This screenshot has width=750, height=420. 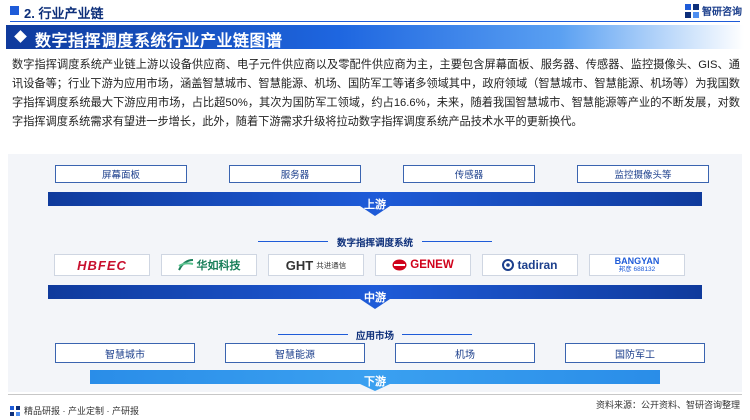 What do you see at coordinates (14, 10) in the screenshot?
I see `section-marker` at bounding box center [14, 10].